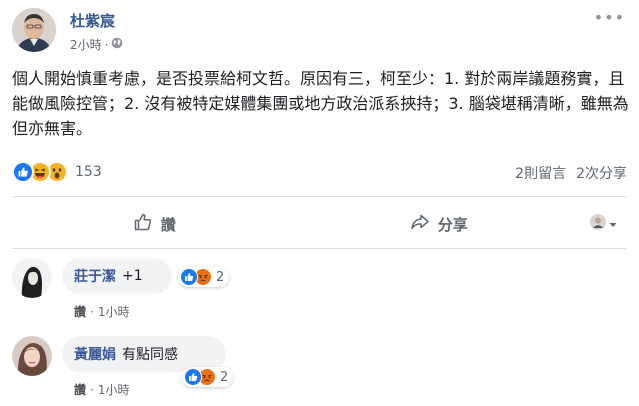  I want to click on divider-top, so click(319, 196).